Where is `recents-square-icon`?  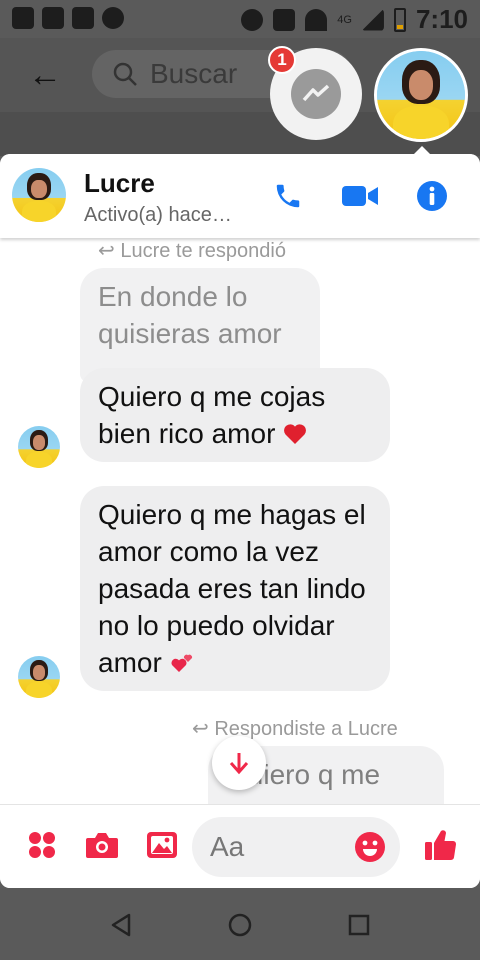 recents-square-icon is located at coordinates (359, 925).